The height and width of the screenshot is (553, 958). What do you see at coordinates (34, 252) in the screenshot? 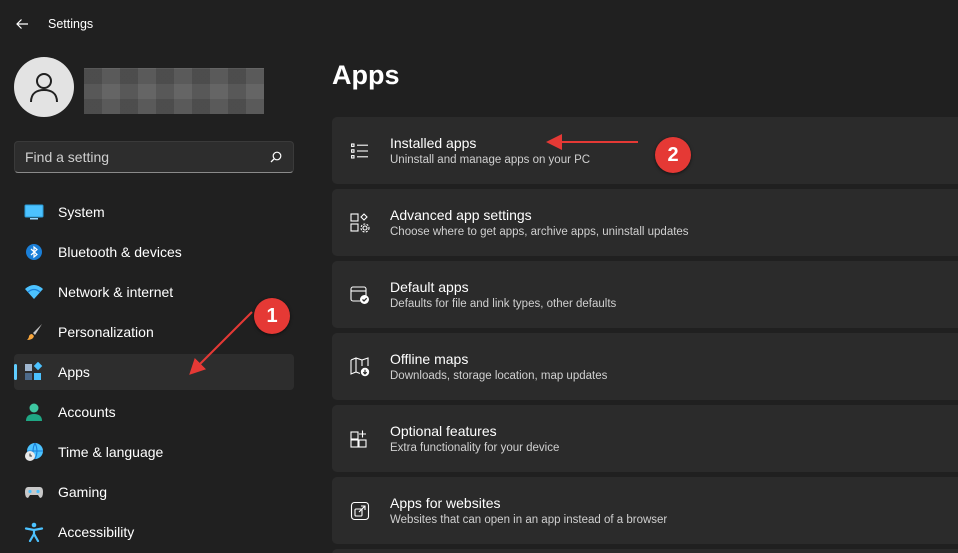
I see `bluetooth-icon` at bounding box center [34, 252].